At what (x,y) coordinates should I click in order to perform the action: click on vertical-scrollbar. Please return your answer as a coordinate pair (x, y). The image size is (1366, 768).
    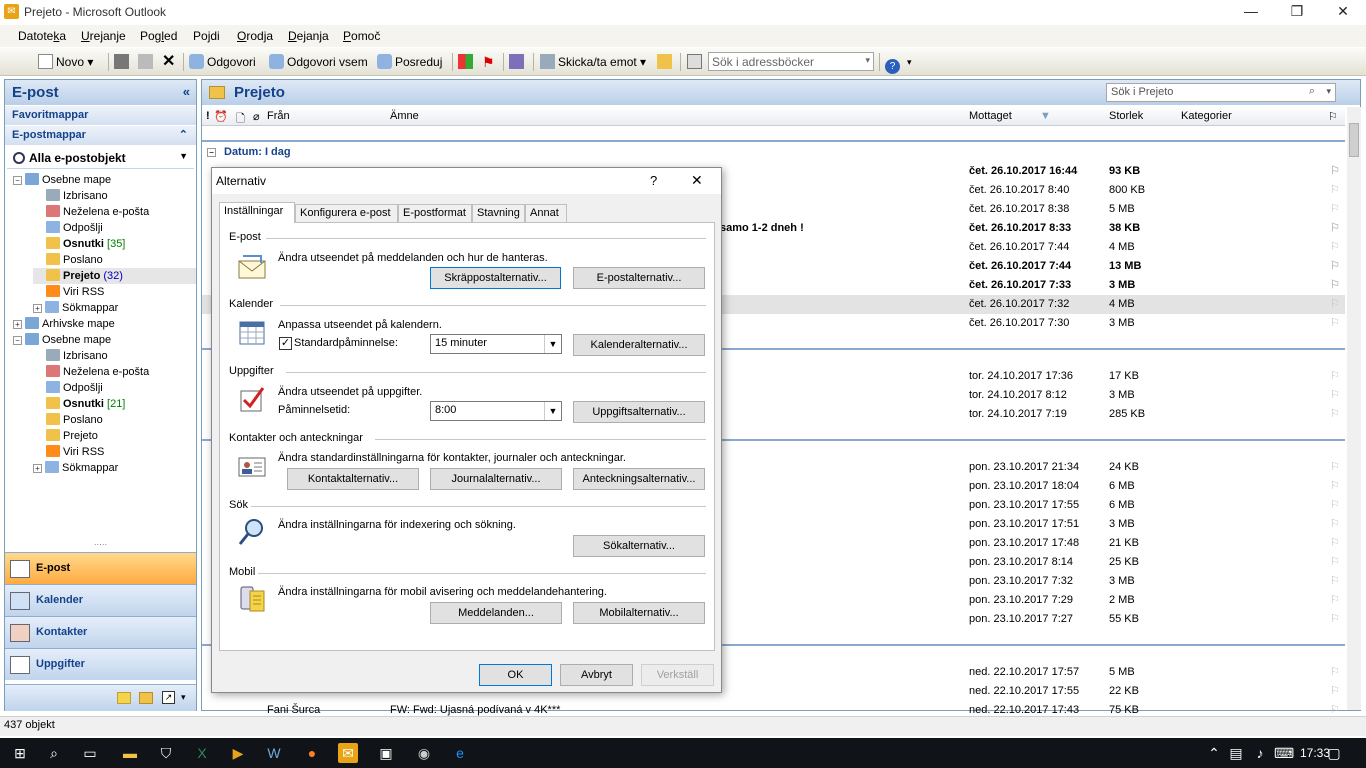
    Looking at the image, I should click on (1354, 408).